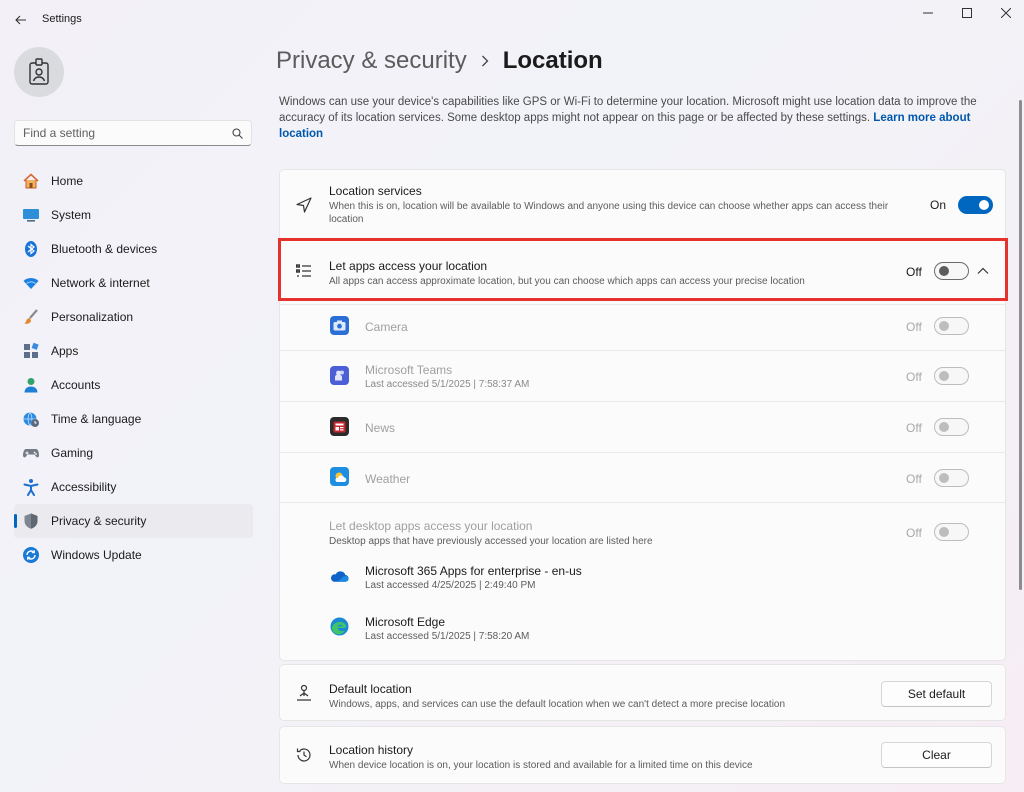  Describe the element at coordinates (31, 453) in the screenshot. I see `gamepad-icon` at that location.